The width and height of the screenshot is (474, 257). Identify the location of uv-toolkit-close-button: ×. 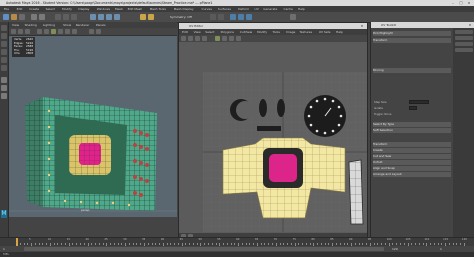
(470, 25).